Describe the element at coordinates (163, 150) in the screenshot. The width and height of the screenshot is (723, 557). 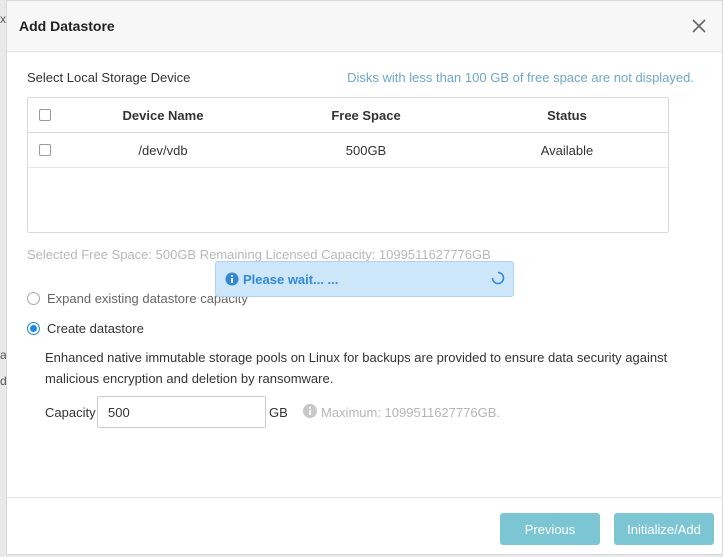
I see `device-name-cell: /dev/vdb` at that location.